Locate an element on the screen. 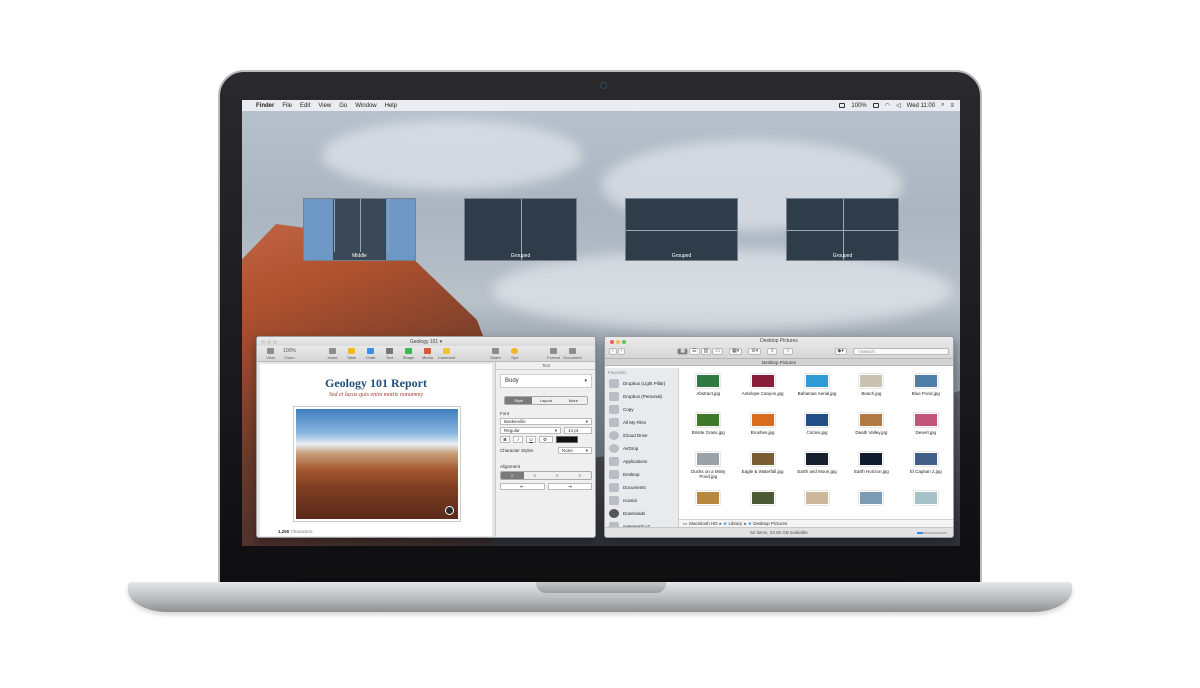 The image size is (1200, 688). align-justify-icon: ≡ is located at coordinates (580, 475).